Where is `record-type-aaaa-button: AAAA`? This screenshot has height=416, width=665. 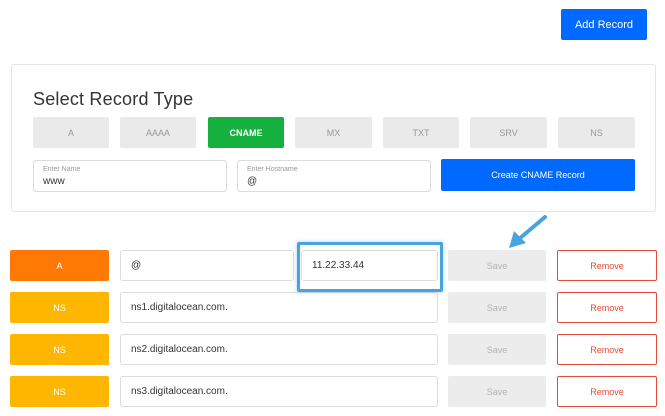
record-type-aaaa-button: AAAA is located at coordinates (158, 132).